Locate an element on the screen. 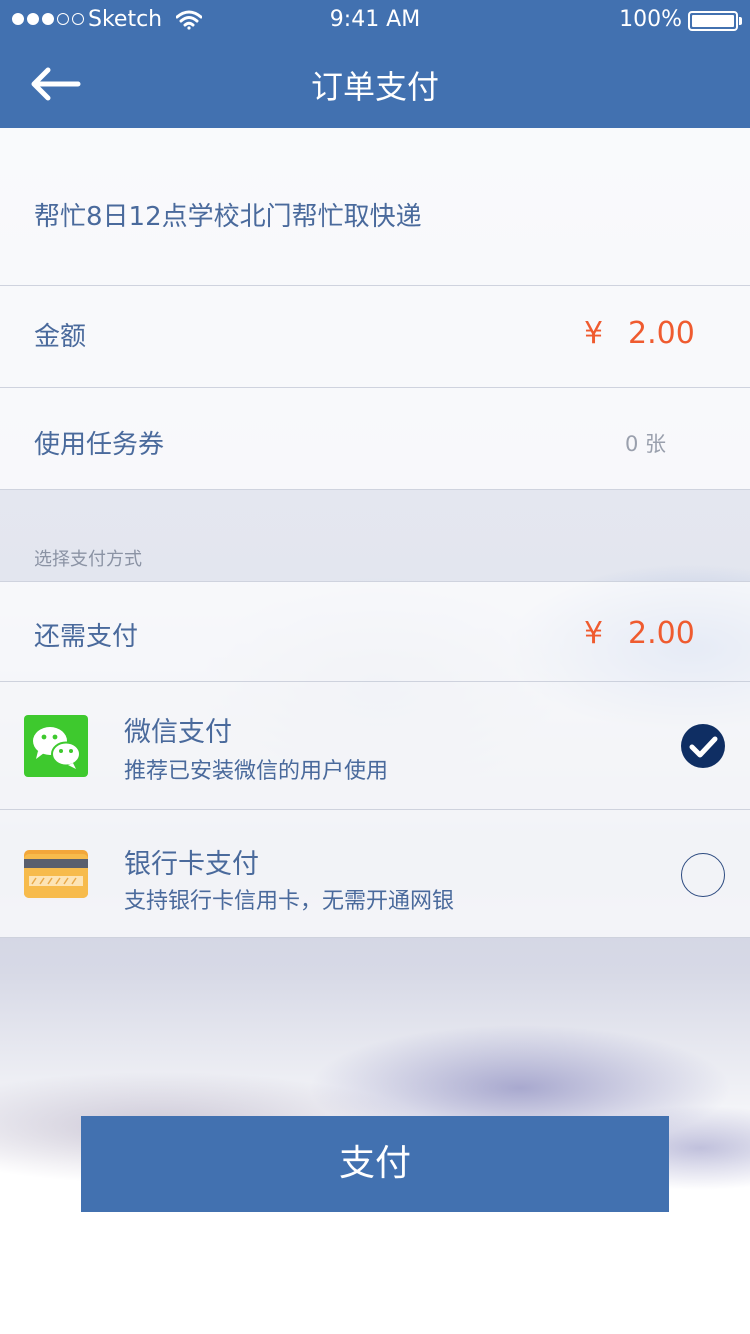  order-description-row: 帮忙8日12点学校北门帮忙取快递 is located at coordinates (375, 207).